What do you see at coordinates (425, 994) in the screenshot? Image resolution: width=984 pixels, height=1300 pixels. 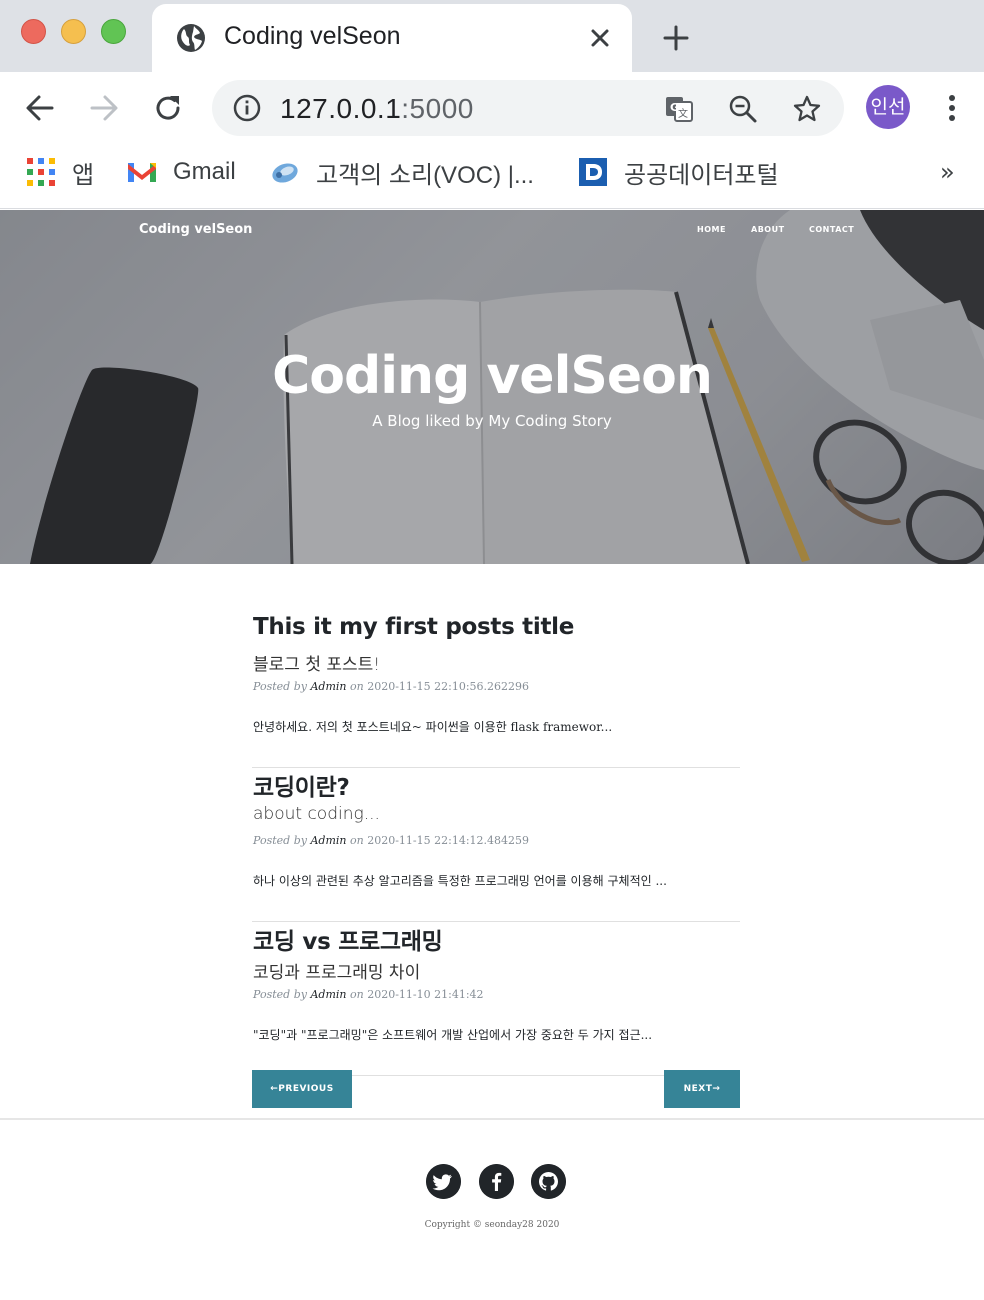 I see `post-date: 2020-11-10 21:41:42` at bounding box center [425, 994].